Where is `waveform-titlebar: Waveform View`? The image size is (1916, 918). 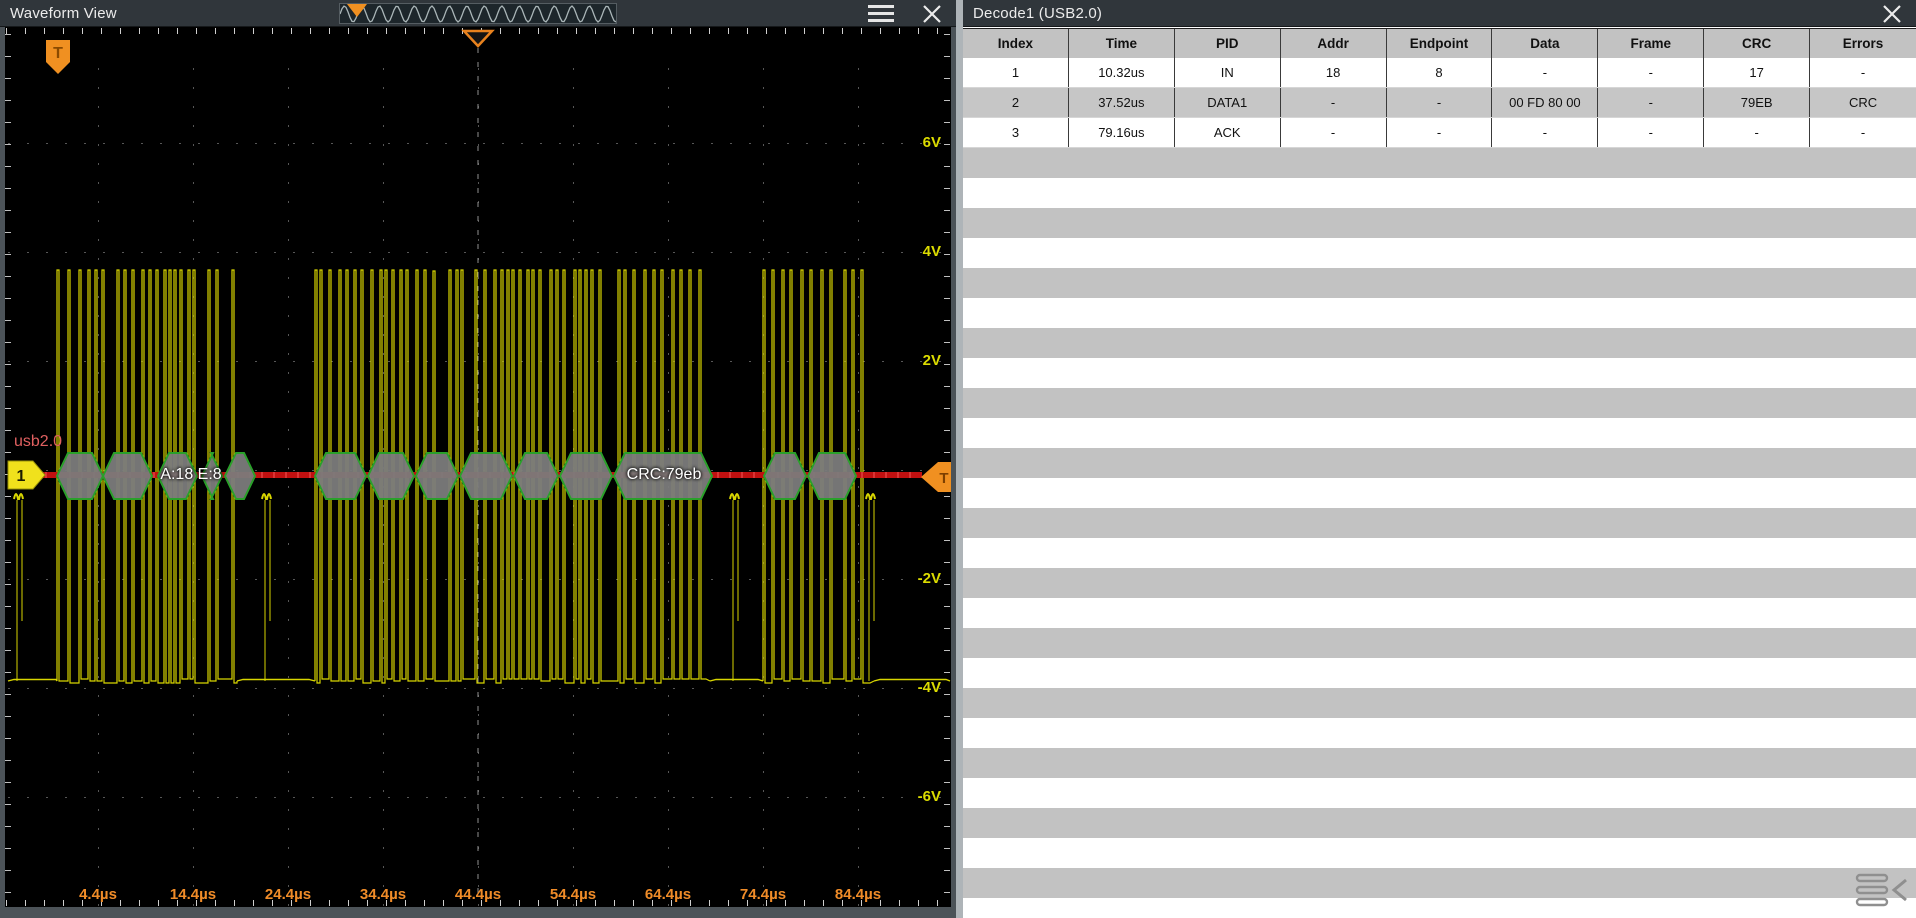 waveform-titlebar: Waveform View is located at coordinates (478, 13).